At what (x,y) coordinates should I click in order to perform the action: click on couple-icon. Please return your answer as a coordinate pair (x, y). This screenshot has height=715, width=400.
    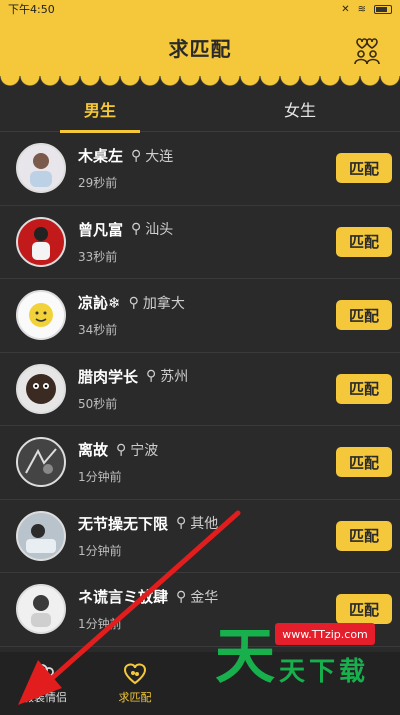
    Looking at the image, I should click on (44, 673).